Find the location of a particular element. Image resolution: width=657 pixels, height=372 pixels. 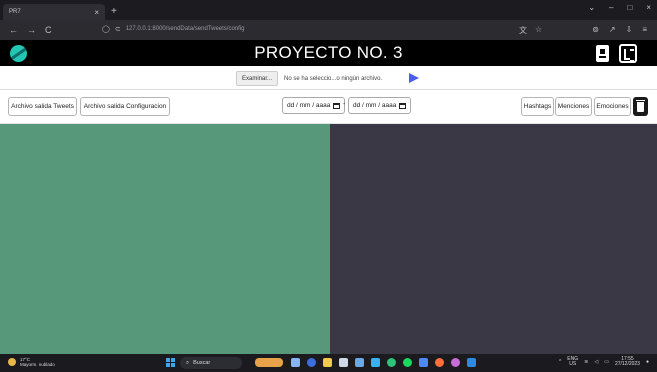

new-tab-icon: + is located at coordinates (114, 11).